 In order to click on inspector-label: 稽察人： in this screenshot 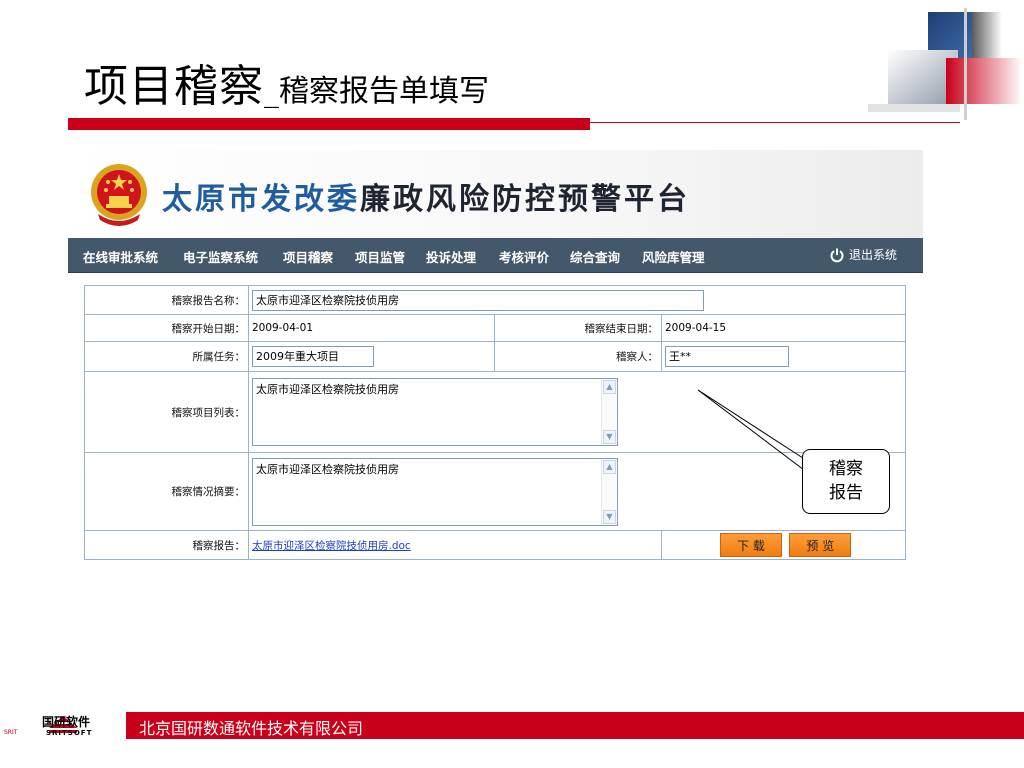, I will do `click(578, 356)`.